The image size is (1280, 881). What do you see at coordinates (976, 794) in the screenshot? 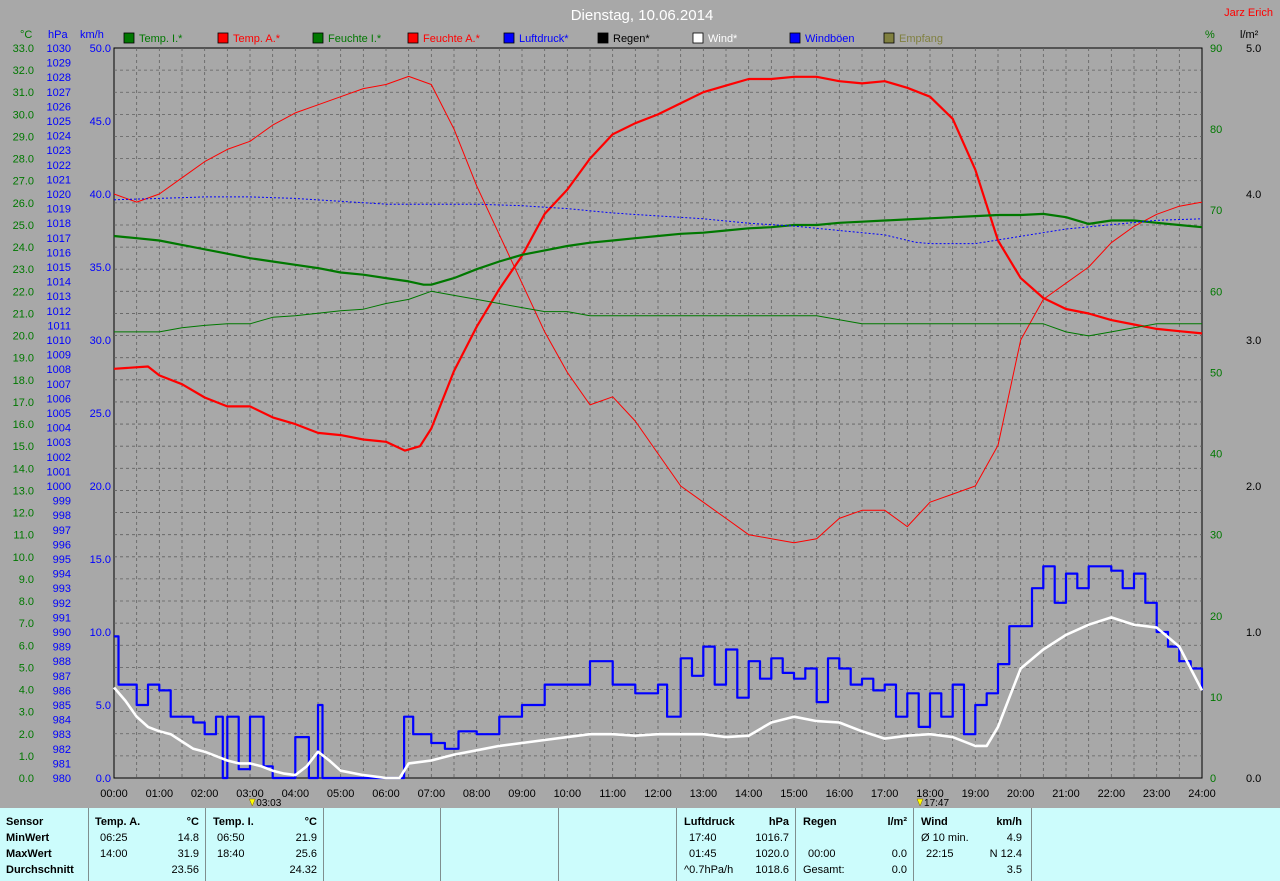
I see `x-tick: 19:00` at bounding box center [976, 794].